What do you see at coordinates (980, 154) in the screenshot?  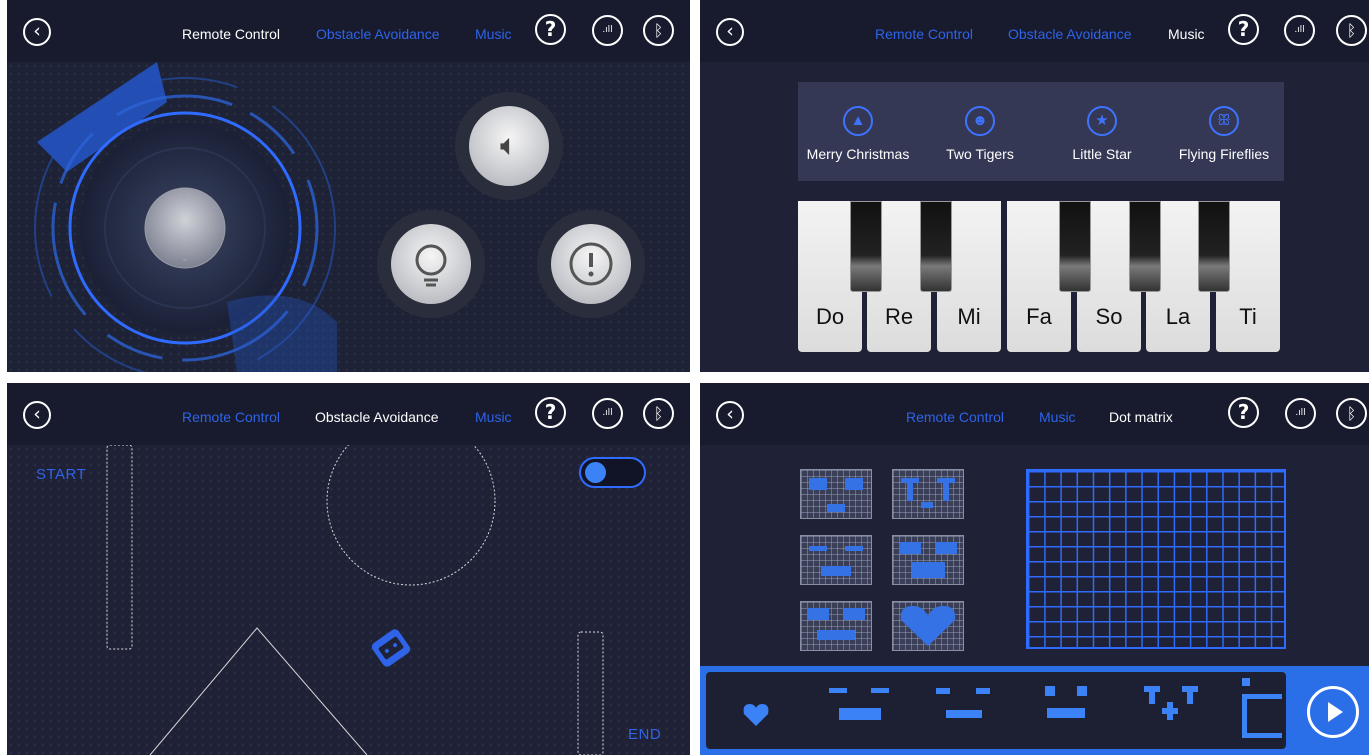 I see `song-label: Two Tigers` at bounding box center [980, 154].